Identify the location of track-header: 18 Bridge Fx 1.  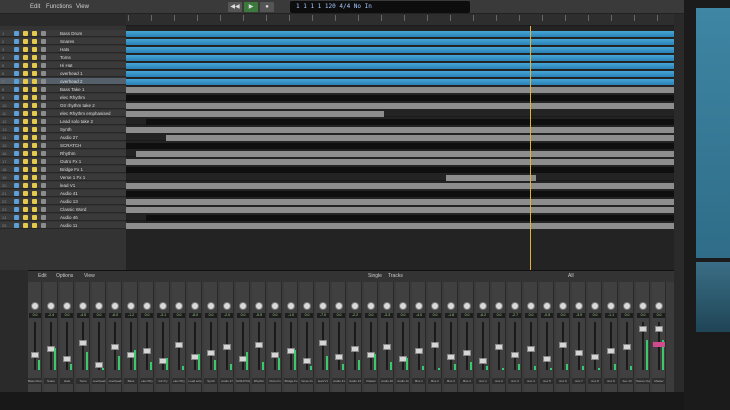
(63, 169).